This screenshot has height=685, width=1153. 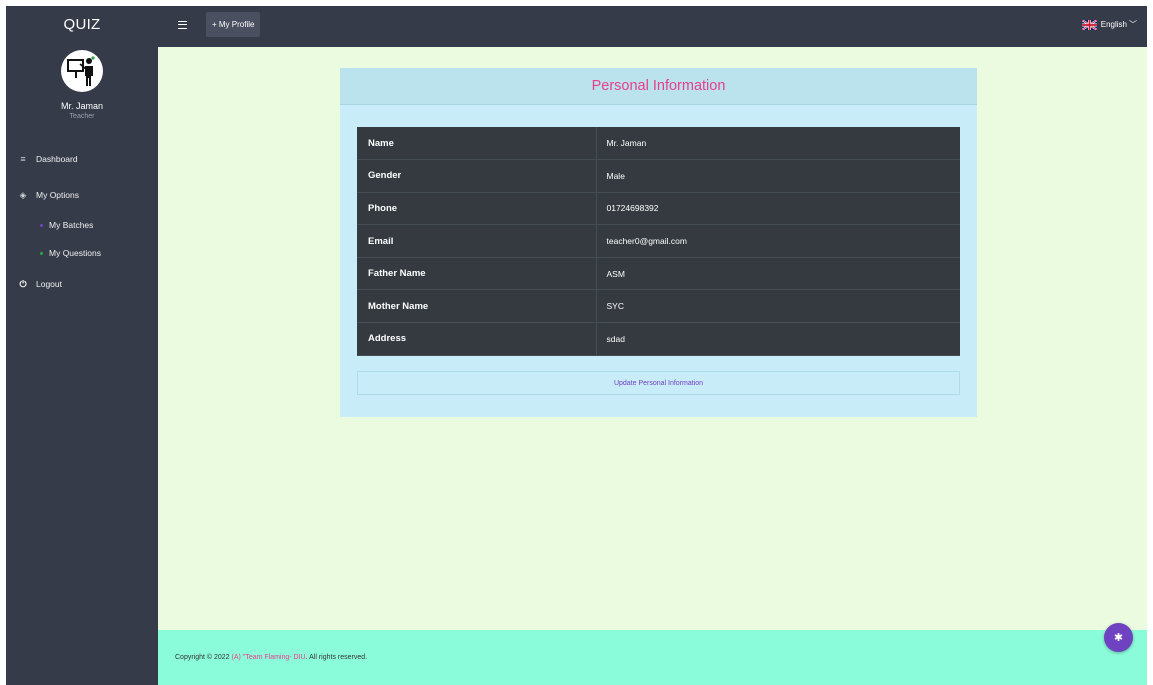 I want to click on field-label: Phone, so click(x=477, y=209).